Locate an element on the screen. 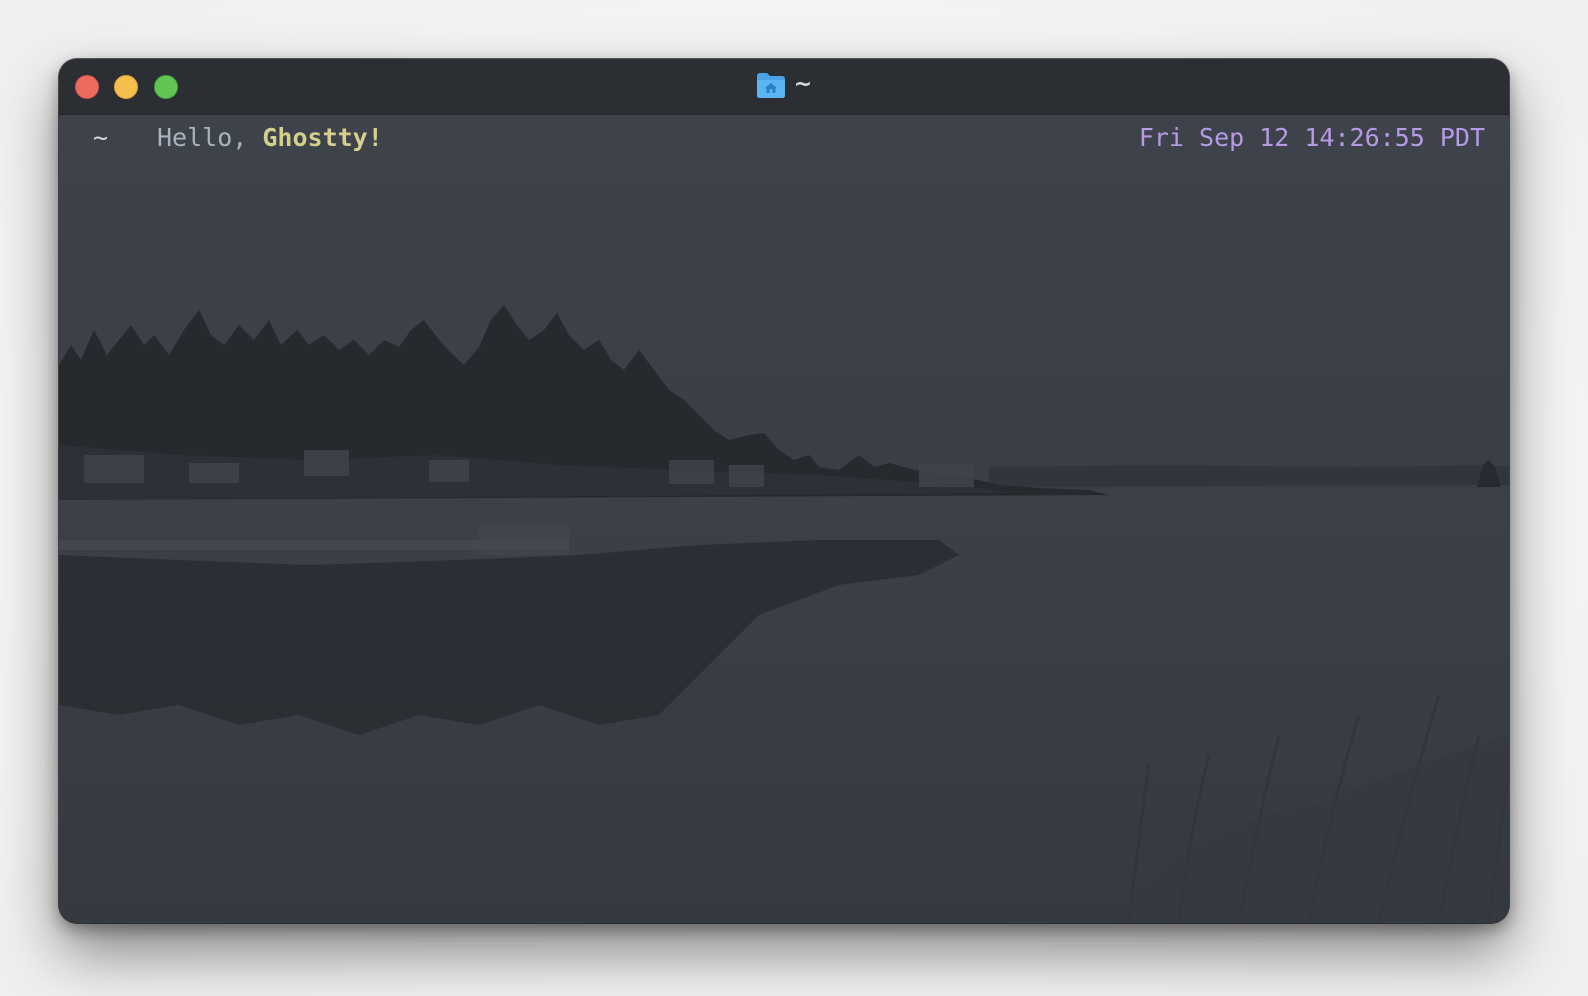  greeting-text: Hello, Ghostty! is located at coordinates (270, 138).